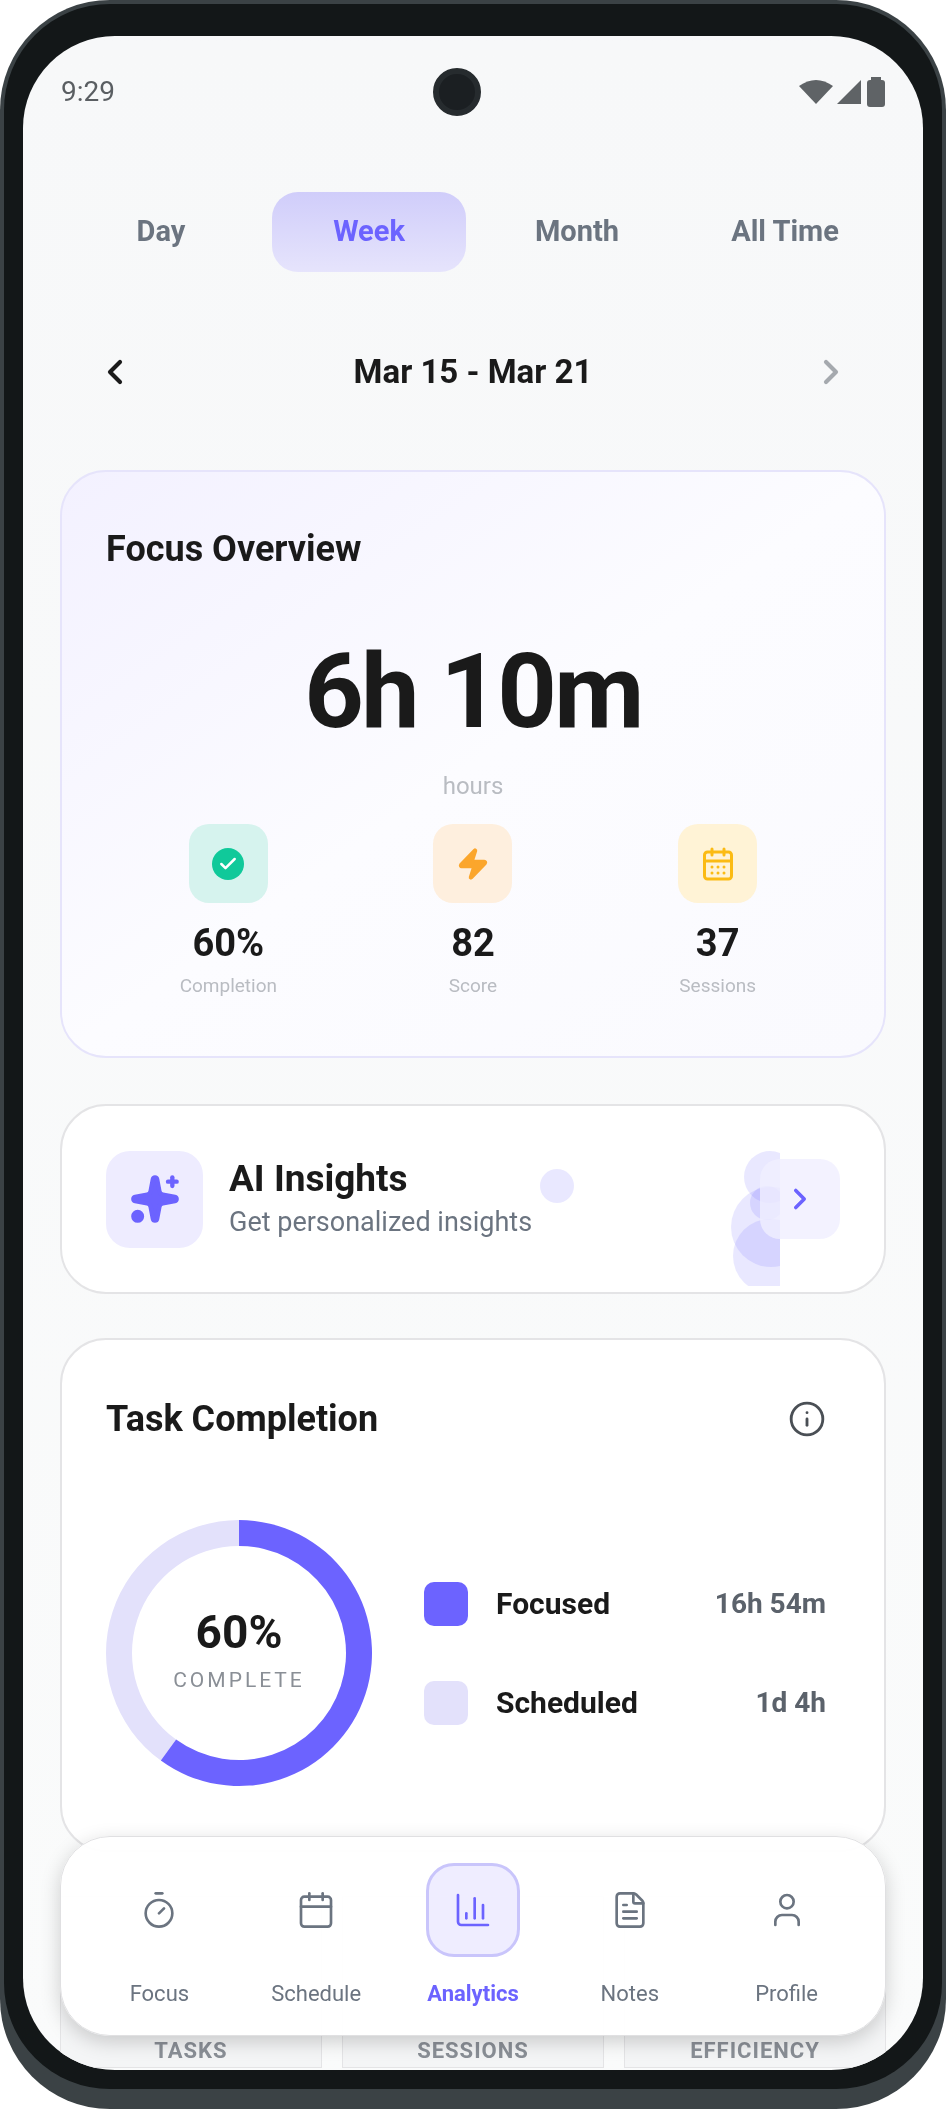 This screenshot has height=2109, width=946. What do you see at coordinates (161, 232) in the screenshot?
I see `period-tab: Day` at bounding box center [161, 232].